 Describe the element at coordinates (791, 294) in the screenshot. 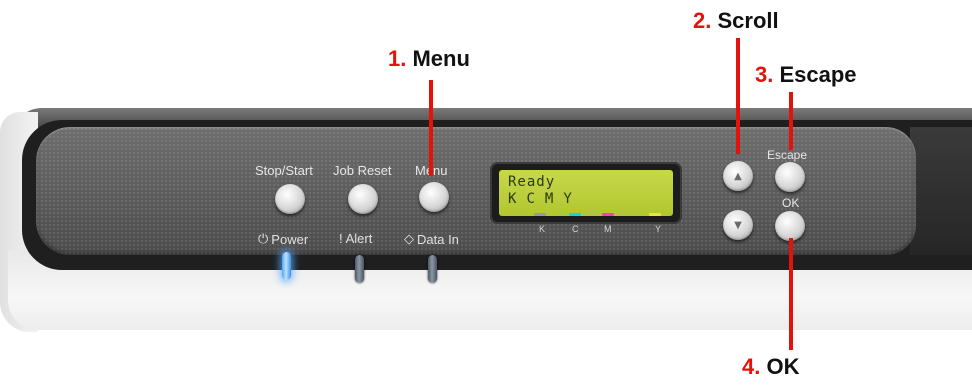

I see `ok-pointer-line` at that location.